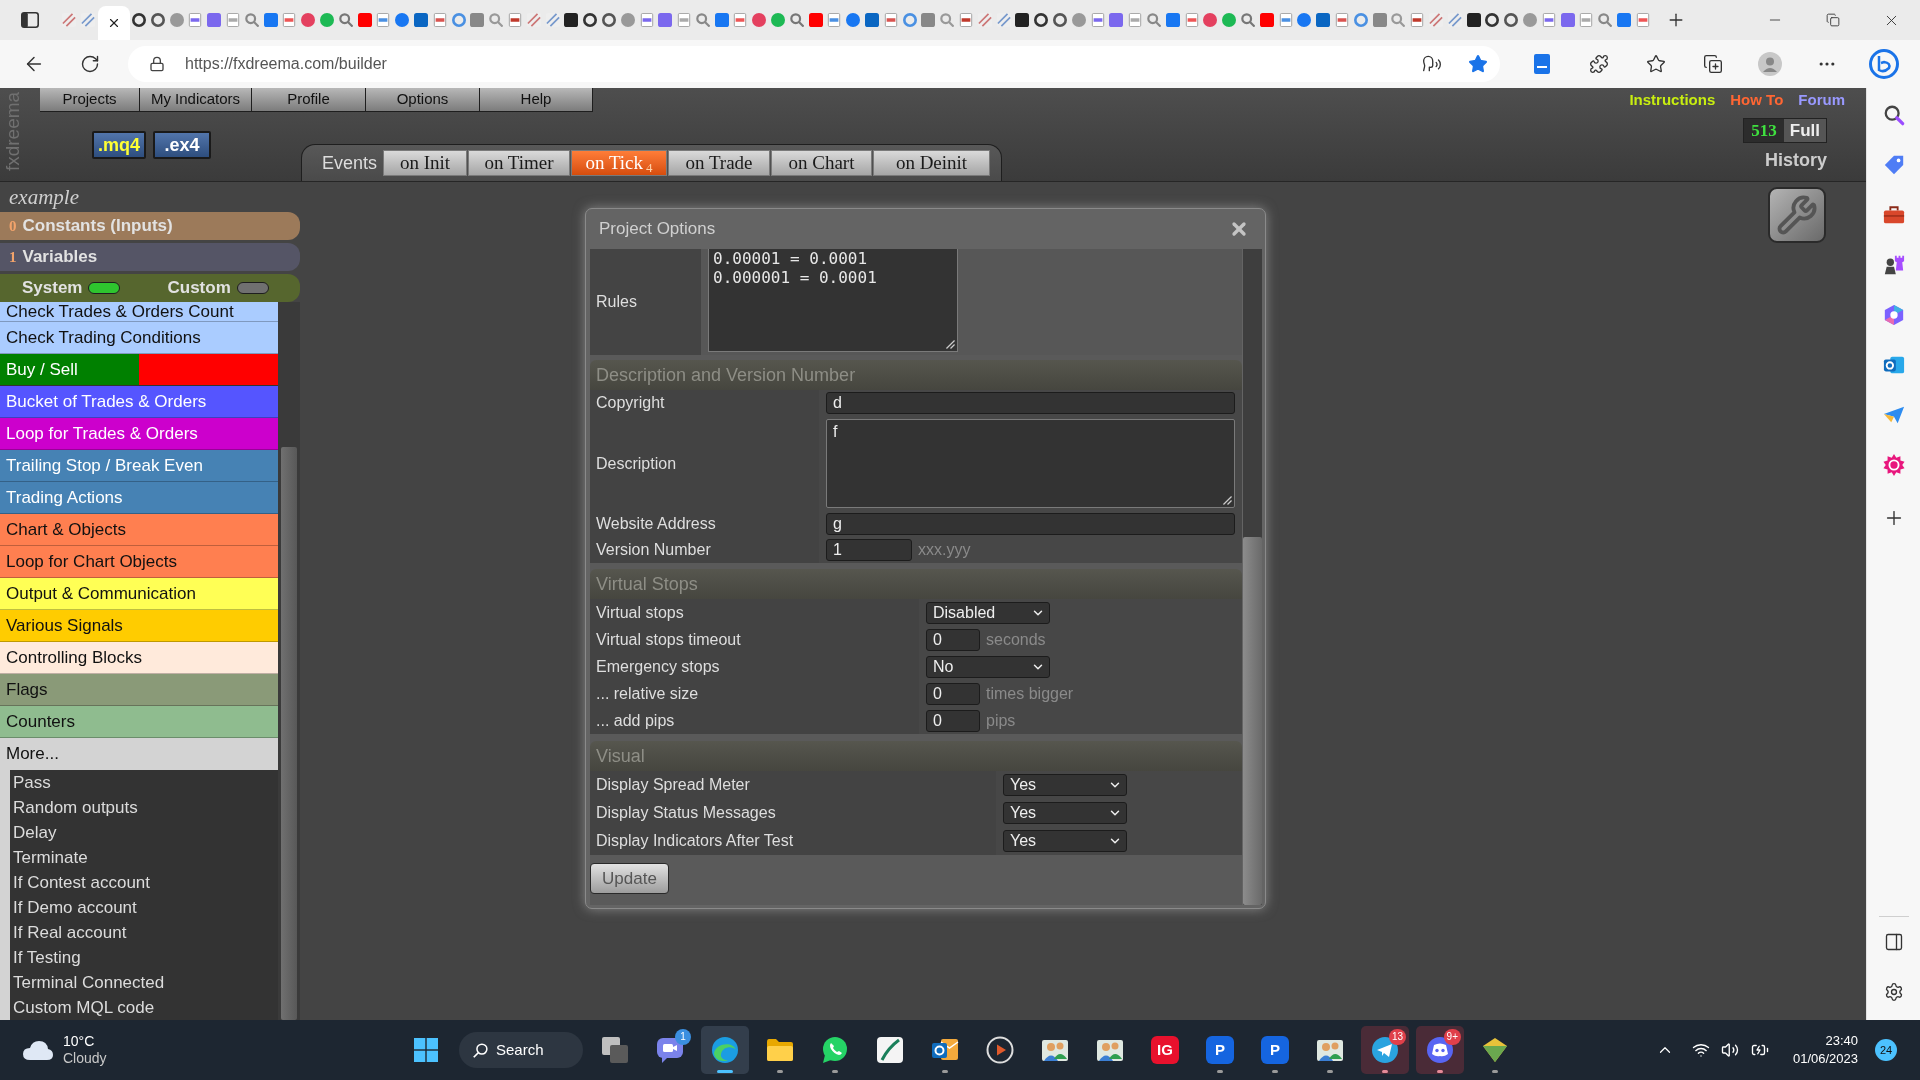 This screenshot has width=1920, height=1080. I want to click on event-tab: on Deinit, so click(931, 163).